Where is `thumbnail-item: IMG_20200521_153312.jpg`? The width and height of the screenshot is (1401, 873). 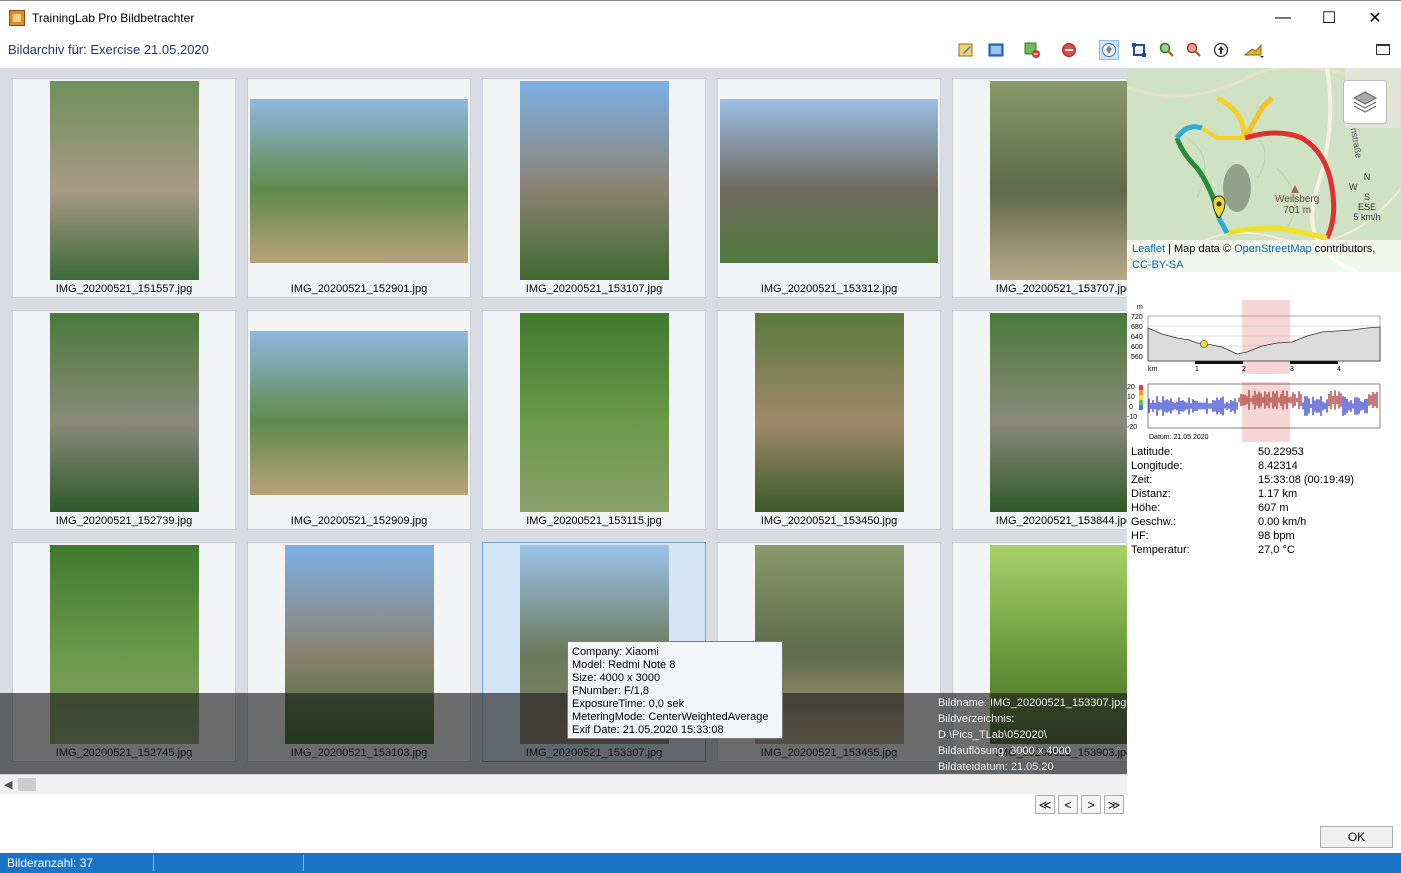
thumbnail-item: IMG_20200521_153312.jpg is located at coordinates (829, 188).